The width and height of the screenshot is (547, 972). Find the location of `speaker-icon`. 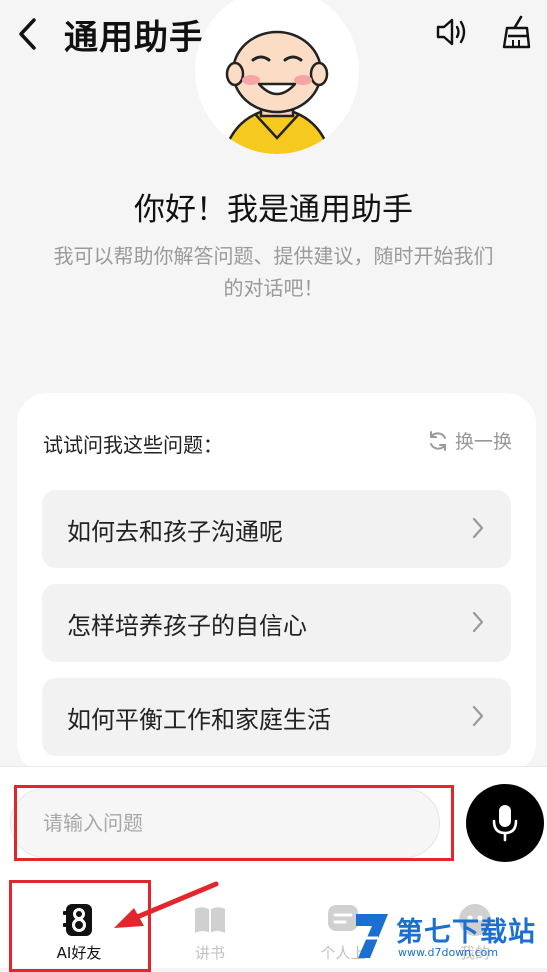

speaker-icon is located at coordinates (451, 32).